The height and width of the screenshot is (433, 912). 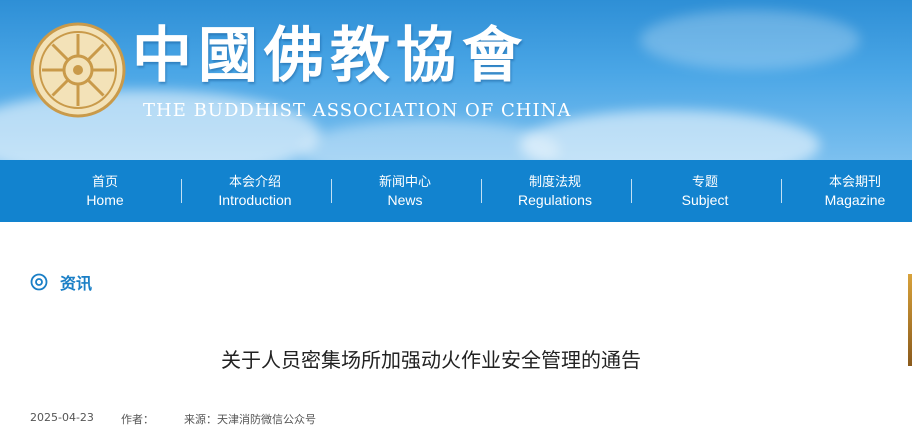 What do you see at coordinates (705, 199) in the screenshot?
I see `nav-label-en: Subject` at bounding box center [705, 199].